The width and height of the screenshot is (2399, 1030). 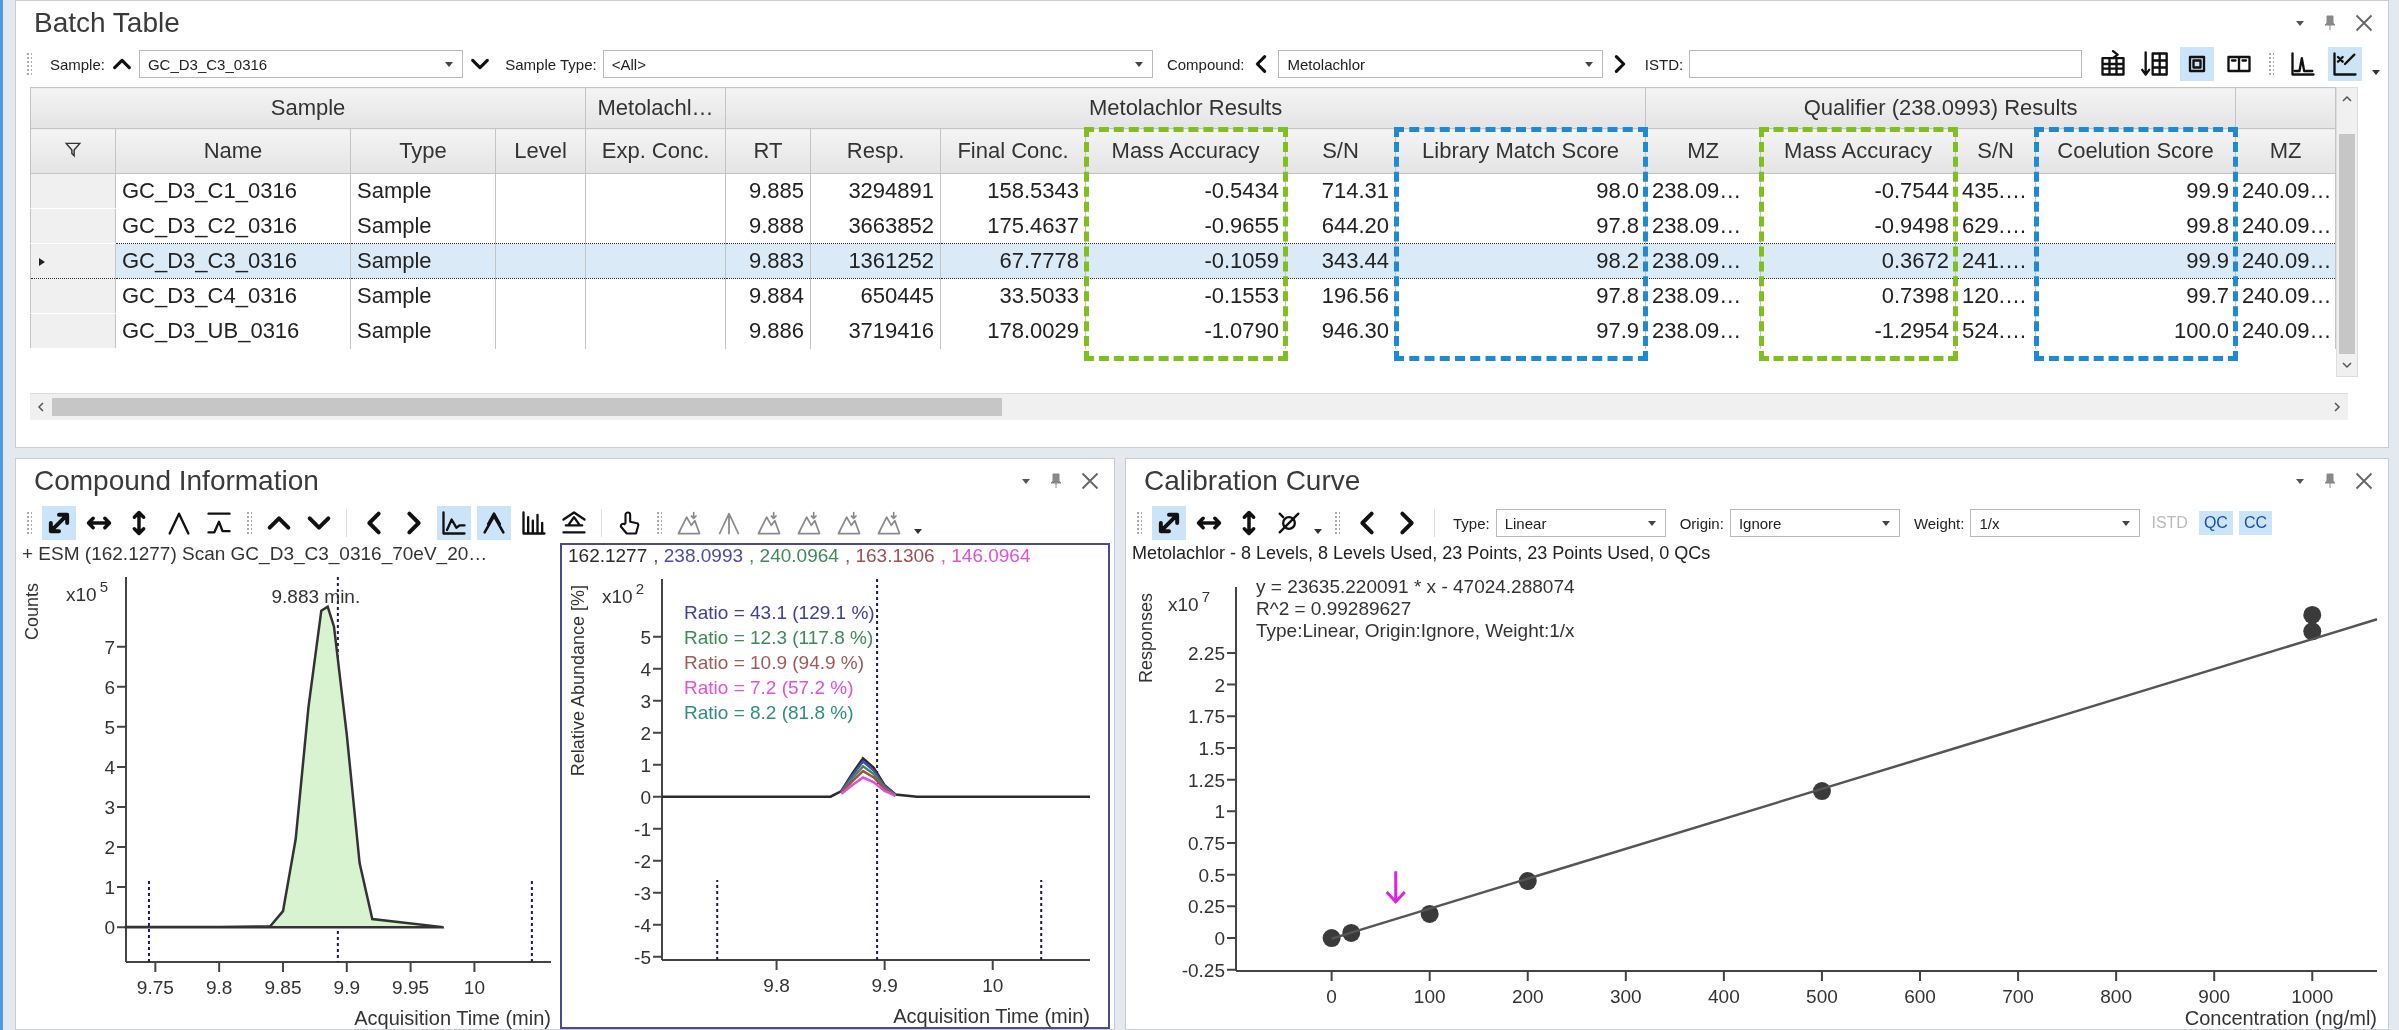 What do you see at coordinates (2135, 261) in the screenshot?
I see `table-cell: 99.9` at bounding box center [2135, 261].